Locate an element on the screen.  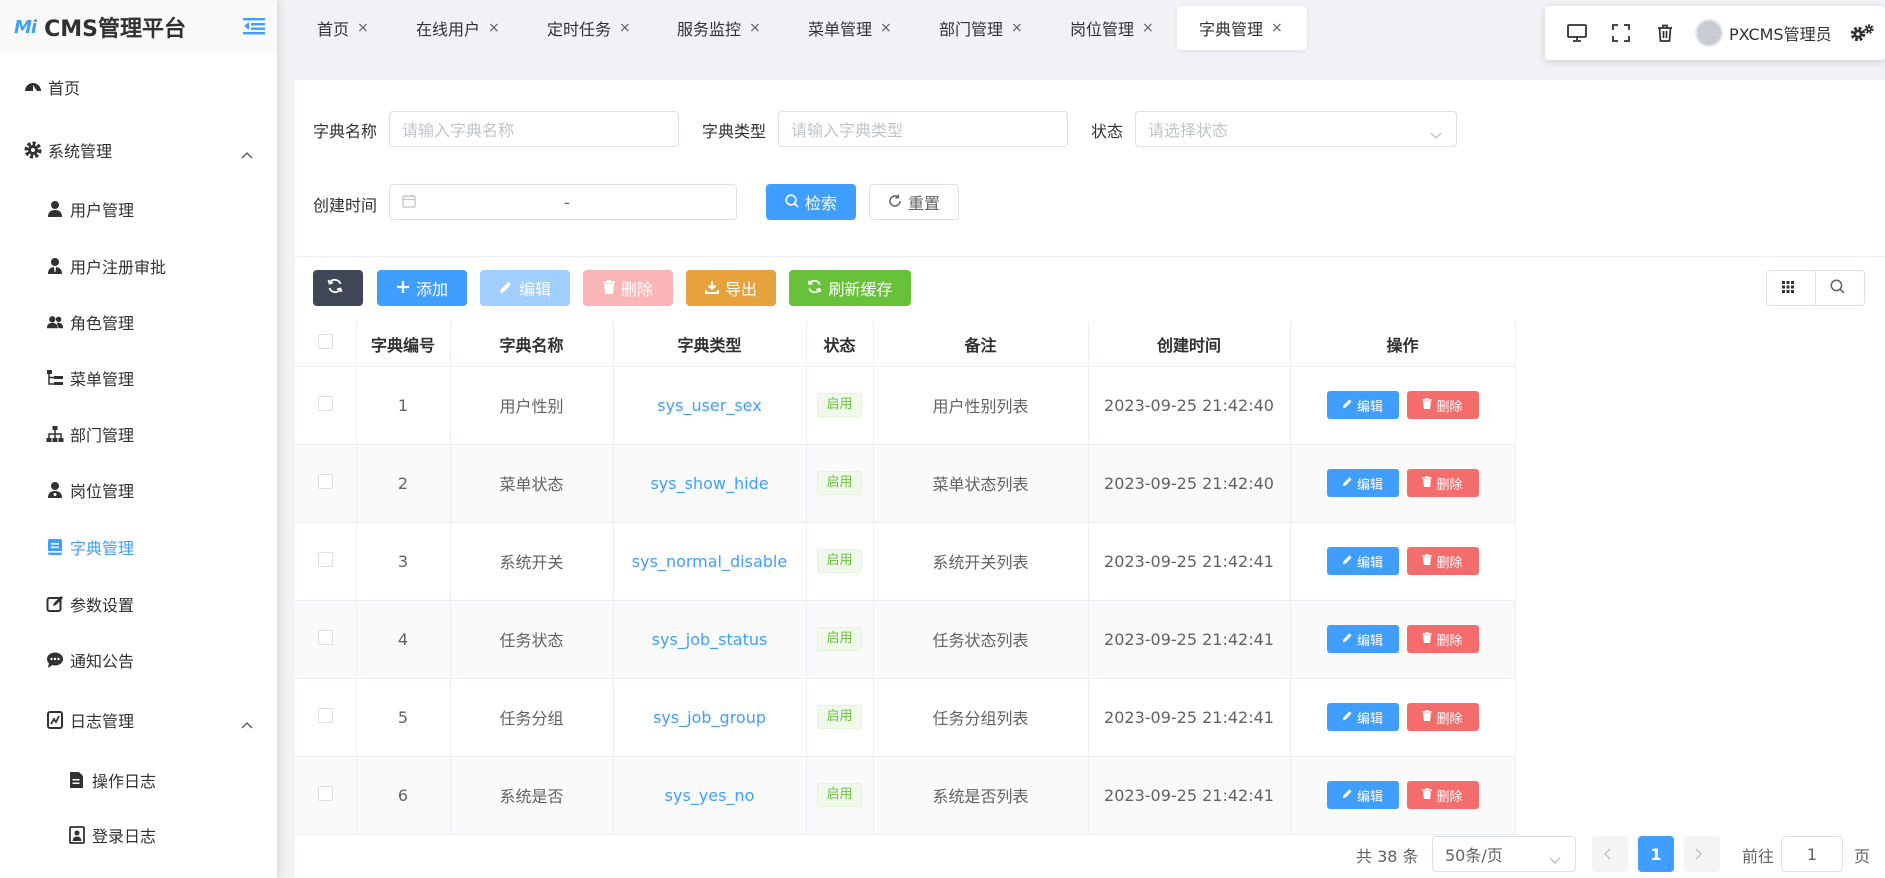
tab-home: 首页 × is located at coordinates (343, 28).